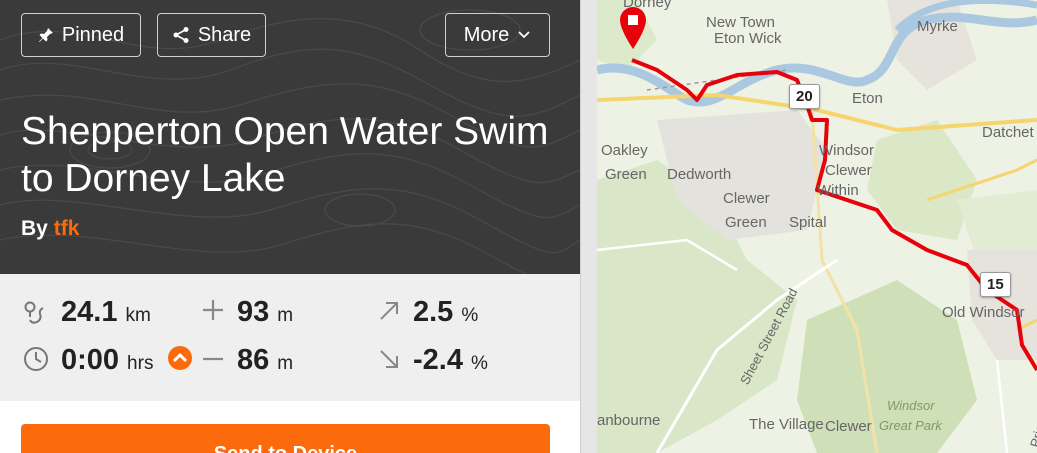 The image size is (1037, 453). What do you see at coordinates (486, 34) in the screenshot?
I see `more-label: More` at bounding box center [486, 34].